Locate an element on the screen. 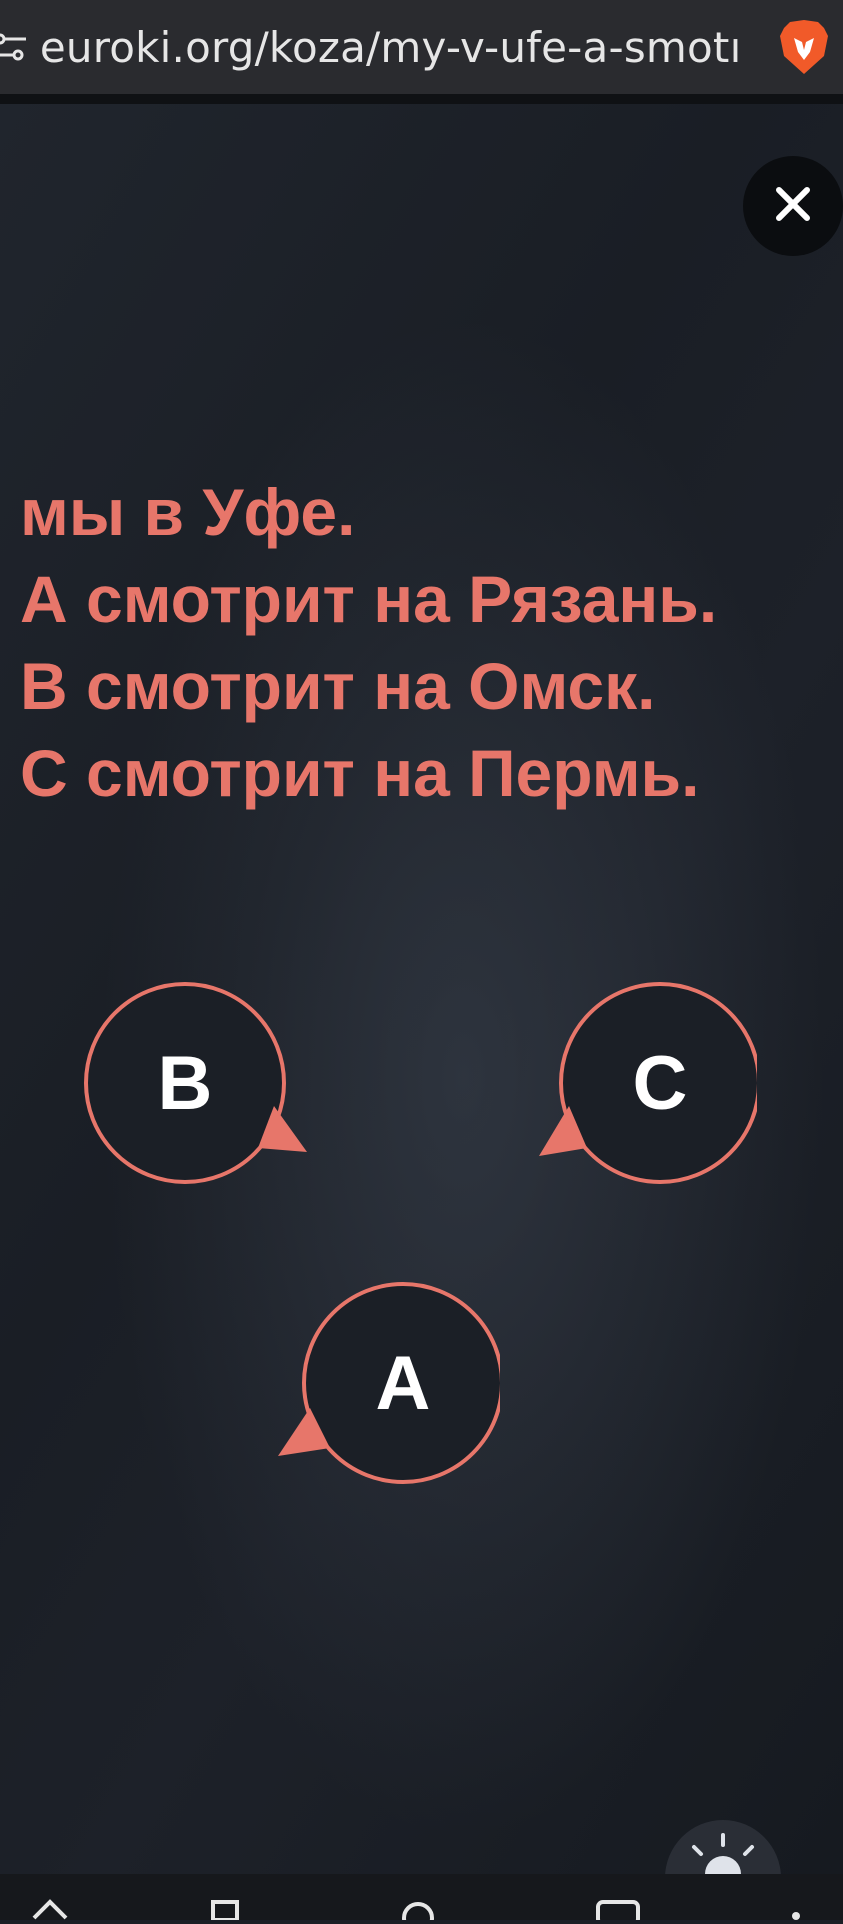 Image resolution: width=843 pixels, height=1924 pixels. close-button is located at coordinates (793, 206).